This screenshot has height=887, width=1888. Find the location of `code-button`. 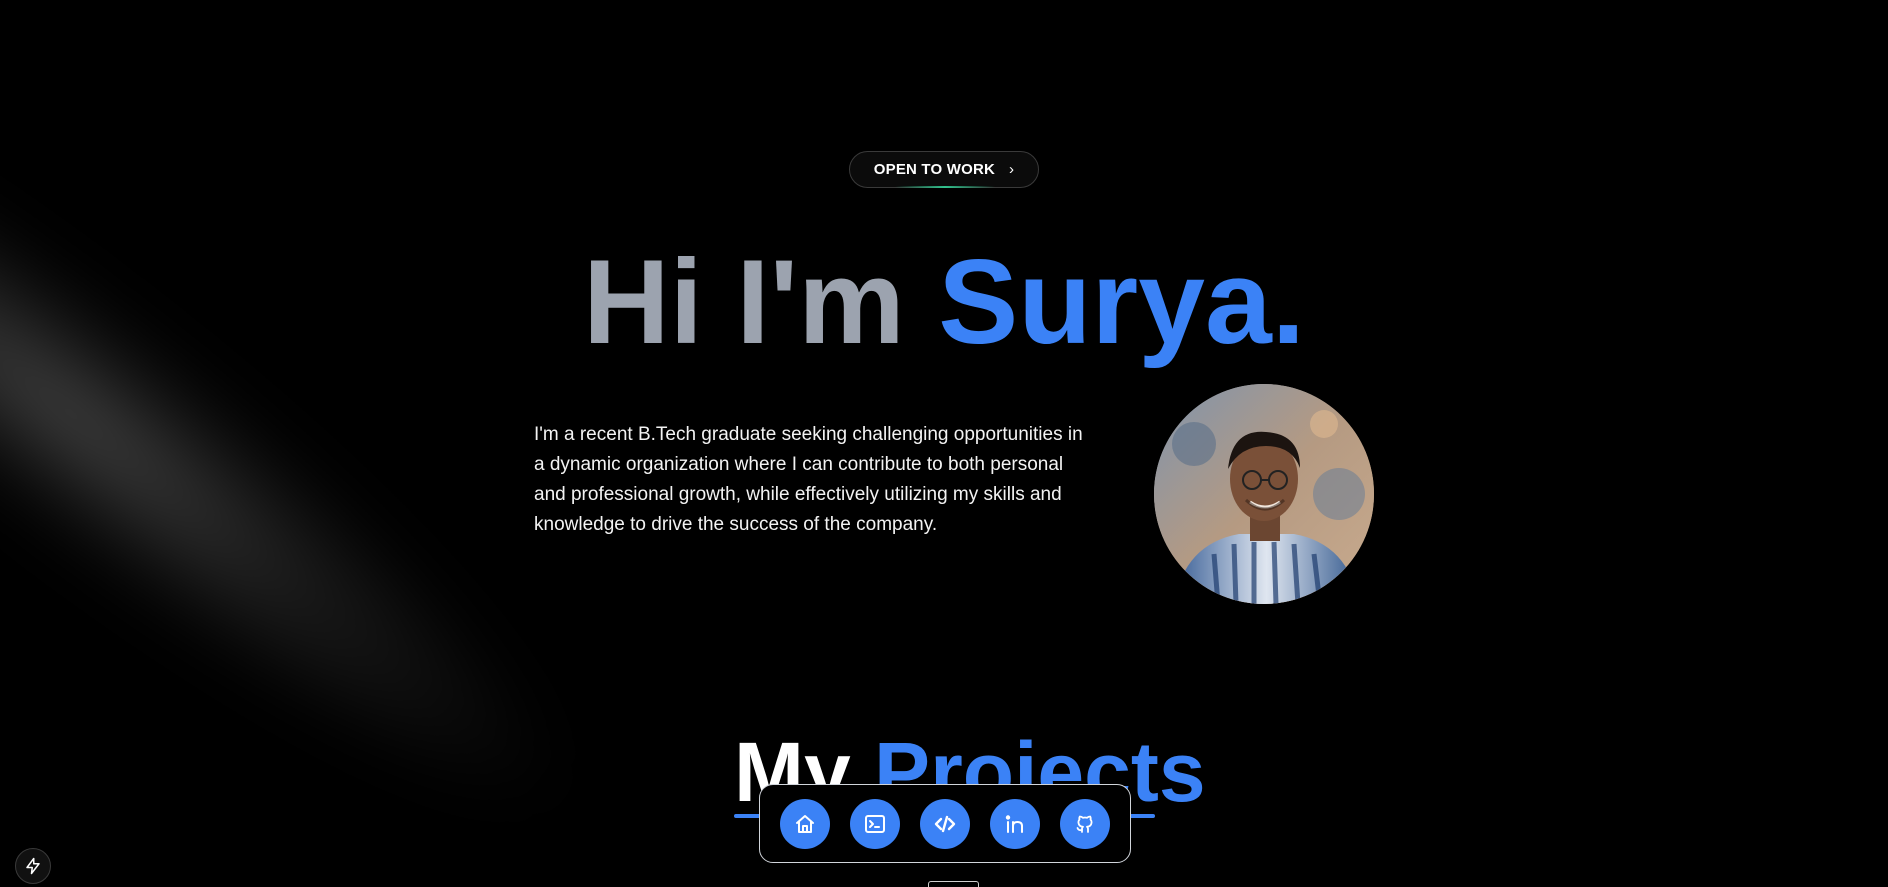

code-button is located at coordinates (945, 823).